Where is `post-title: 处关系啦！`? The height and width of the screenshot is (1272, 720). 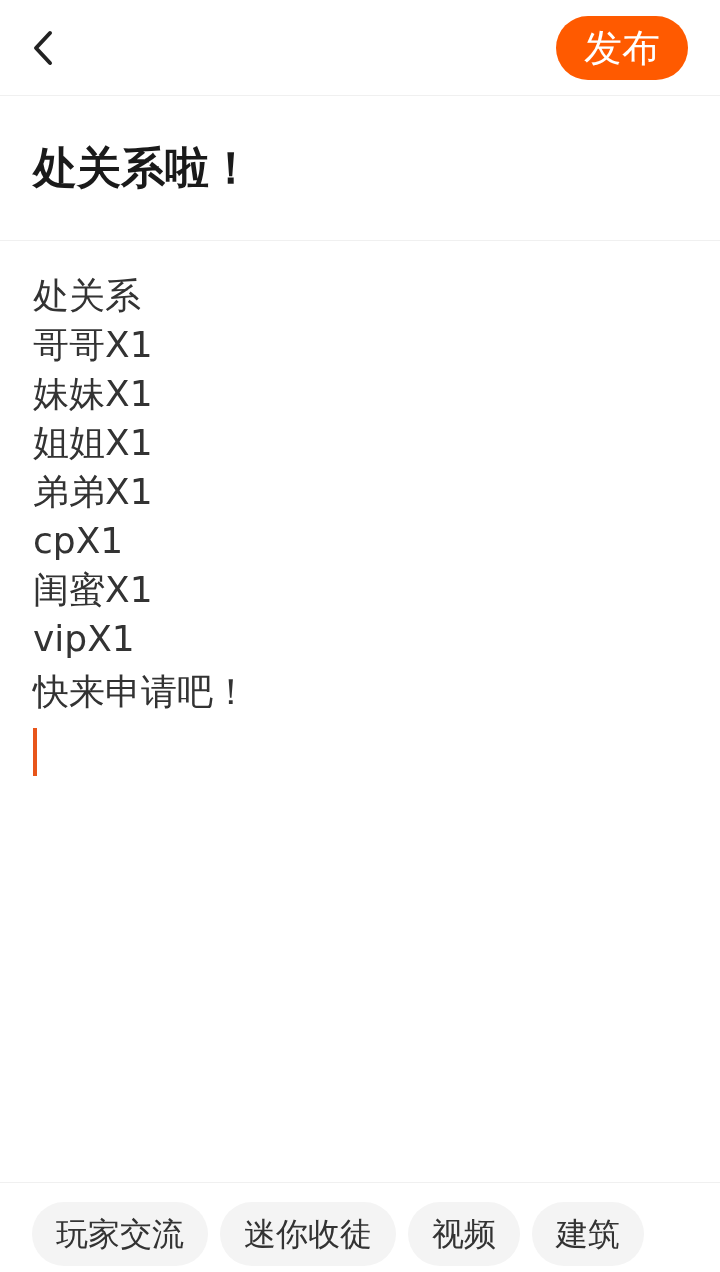
post-title: 处关系啦！ is located at coordinates (360, 168).